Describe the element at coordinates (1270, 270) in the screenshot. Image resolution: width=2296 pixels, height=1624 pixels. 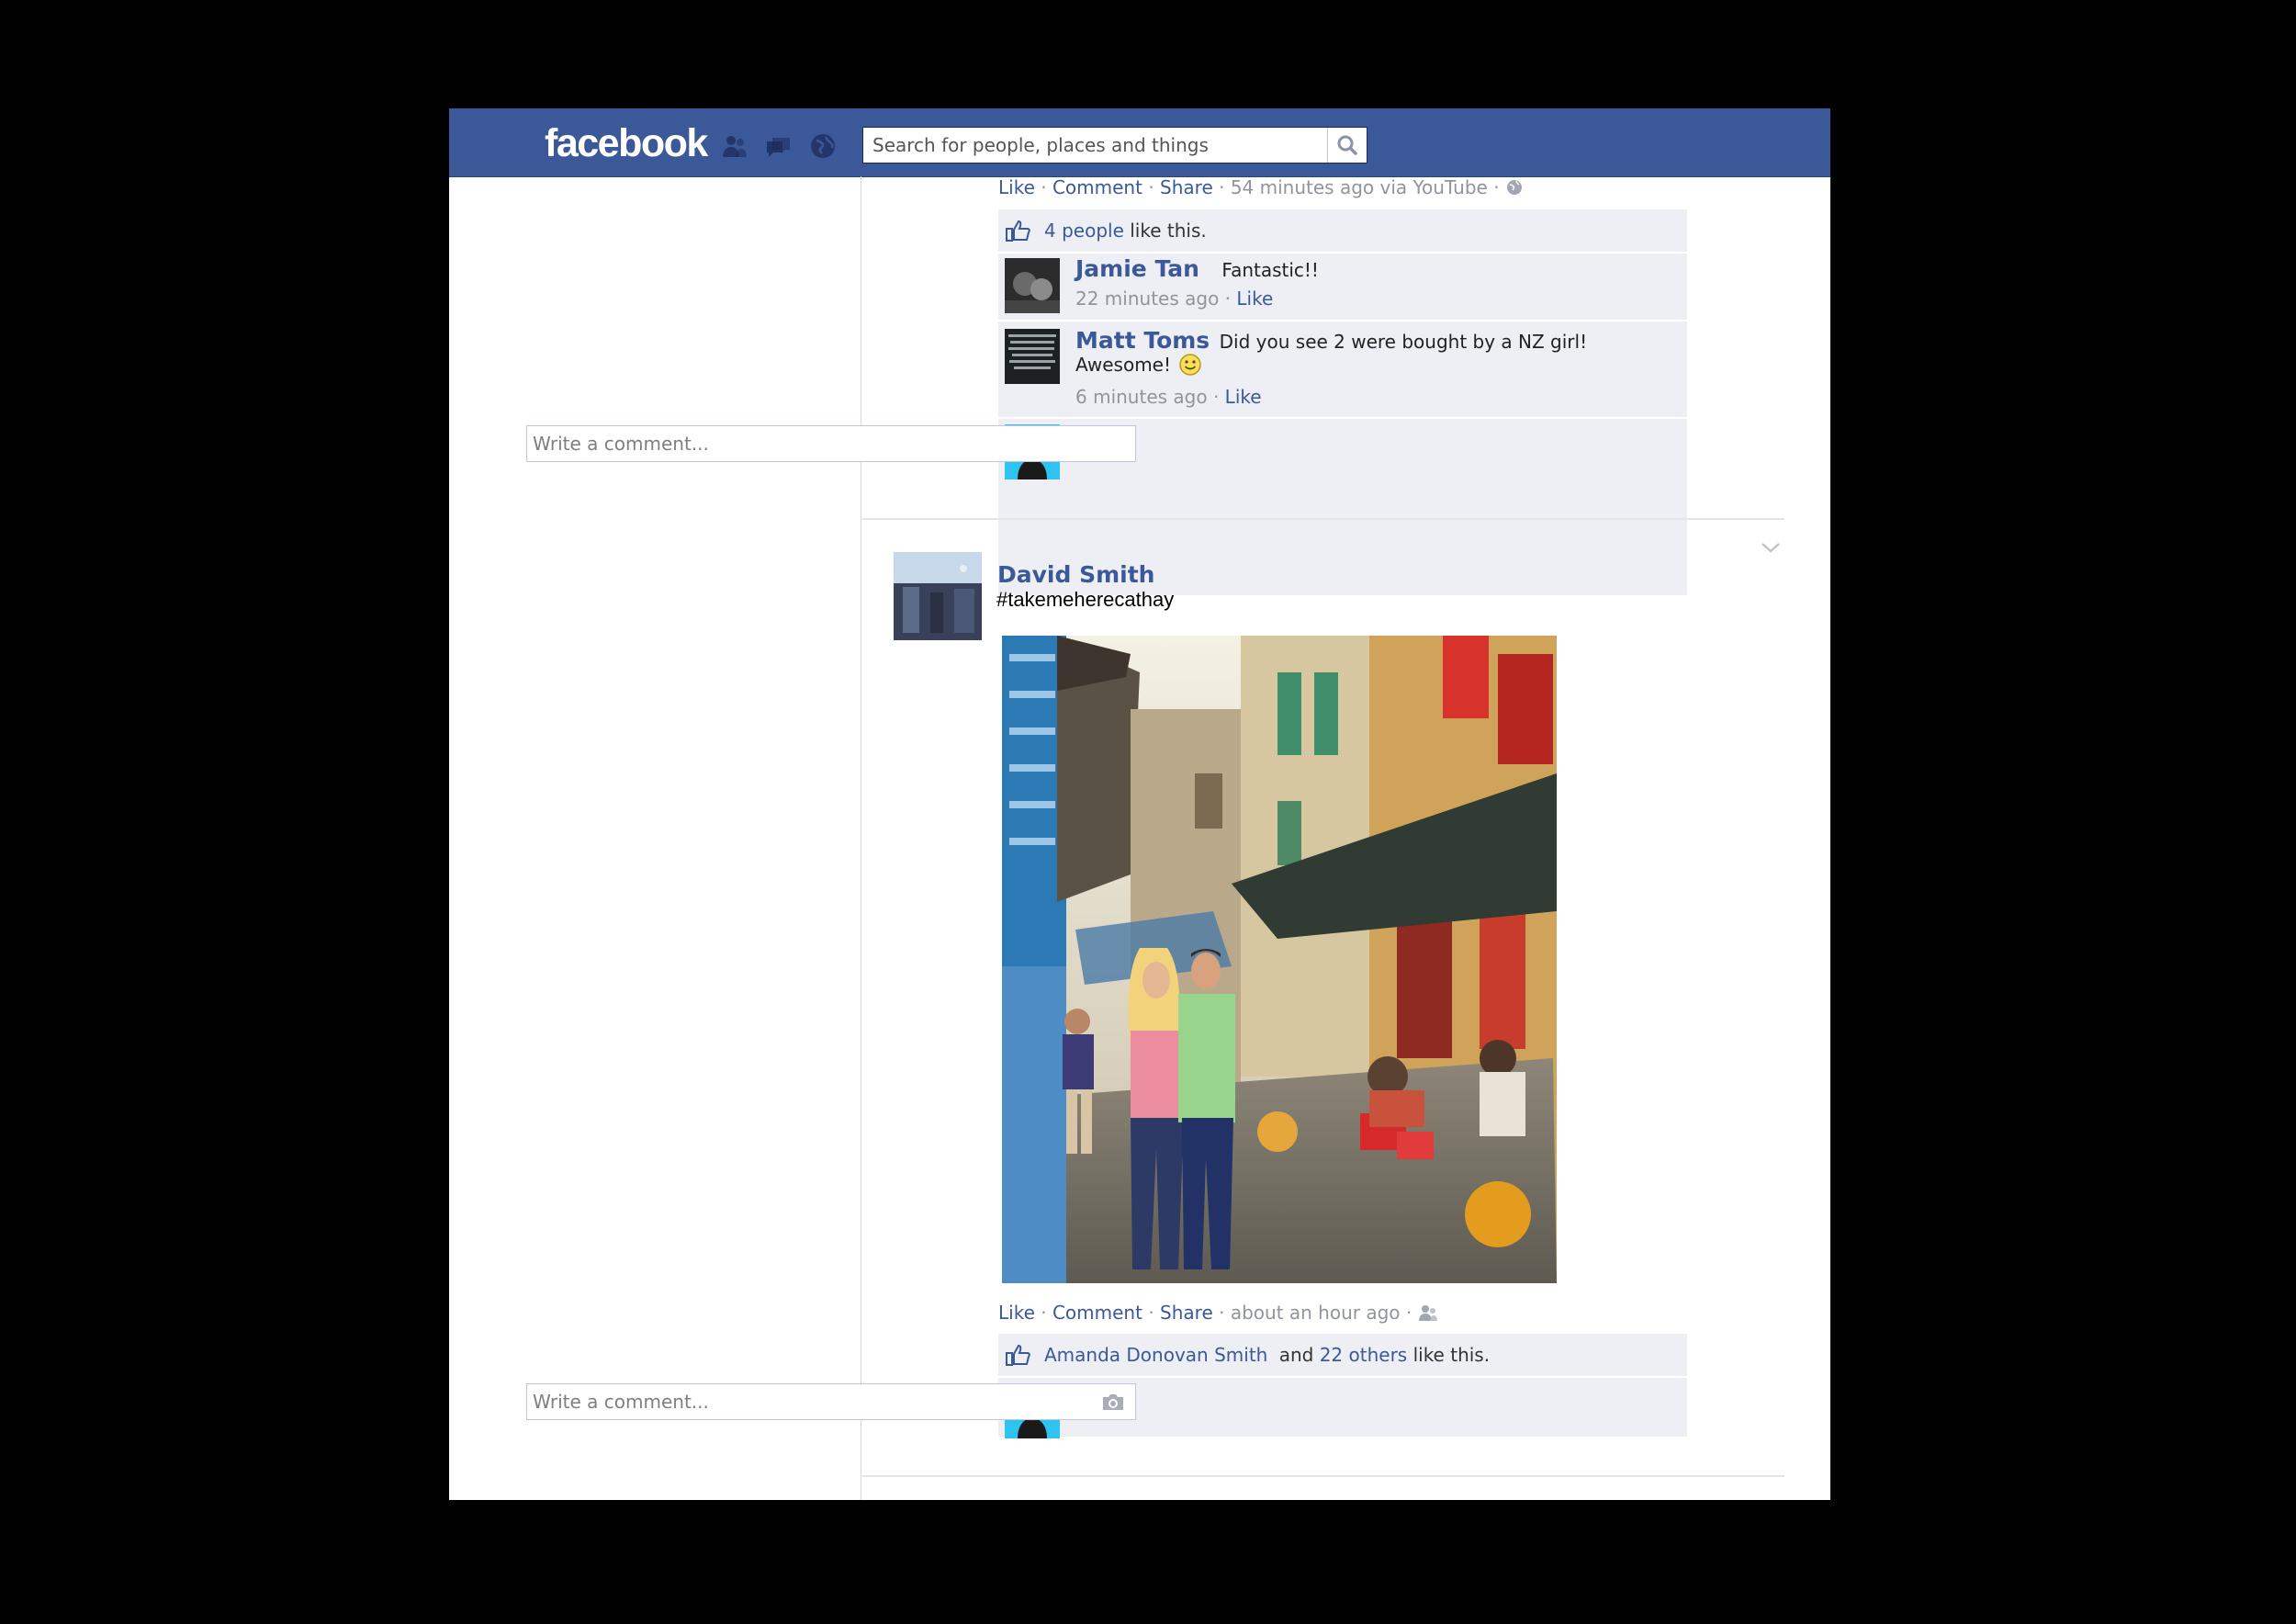
I see `comment-text: Fantastic!!` at that location.